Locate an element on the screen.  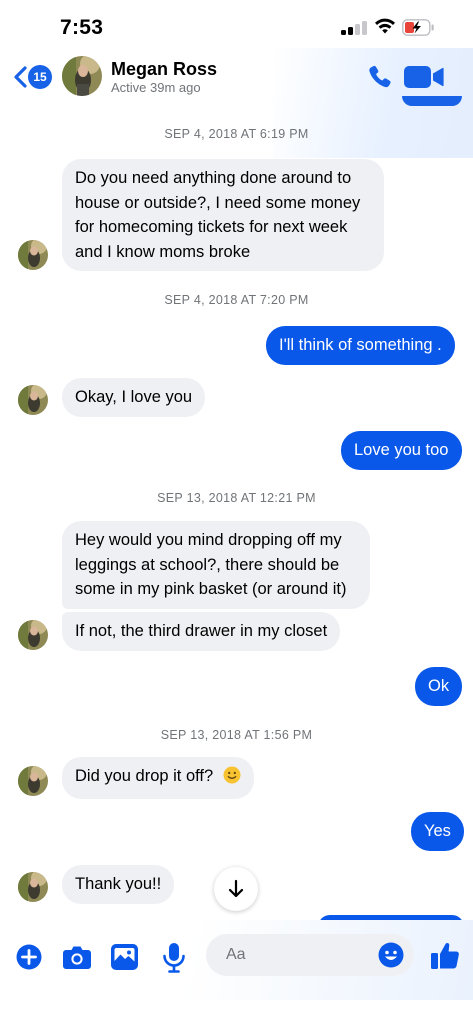
contact-name: Megan Ross is located at coordinates (164, 69).